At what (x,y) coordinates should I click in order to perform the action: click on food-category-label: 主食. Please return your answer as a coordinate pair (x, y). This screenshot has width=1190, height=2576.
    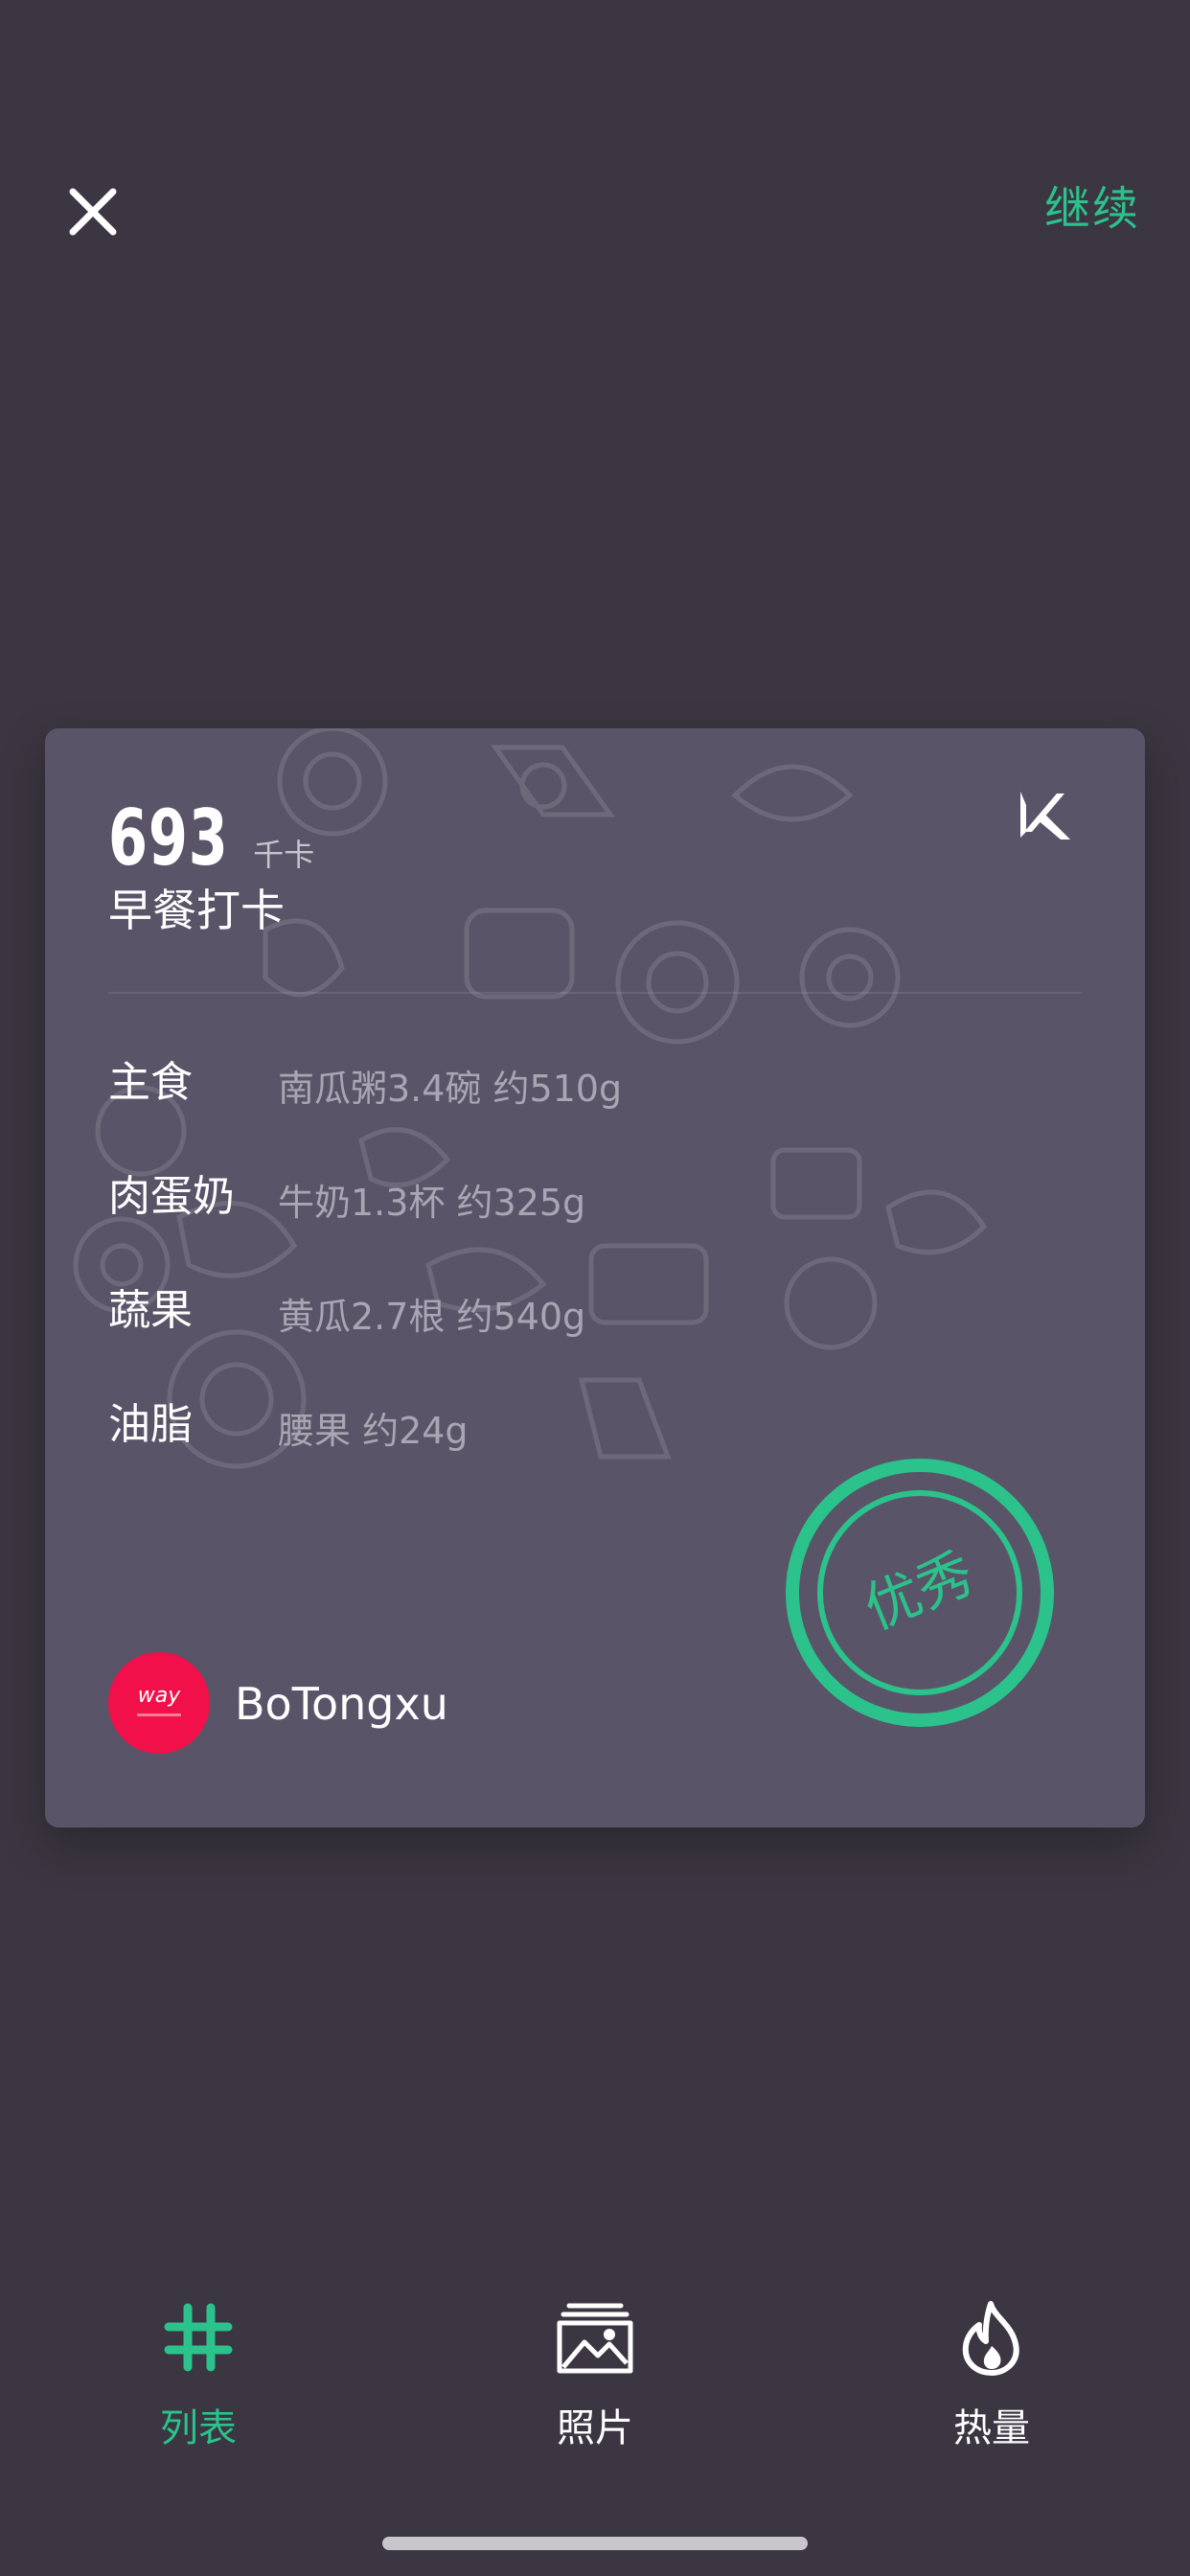
    Looking at the image, I should click on (151, 1082).